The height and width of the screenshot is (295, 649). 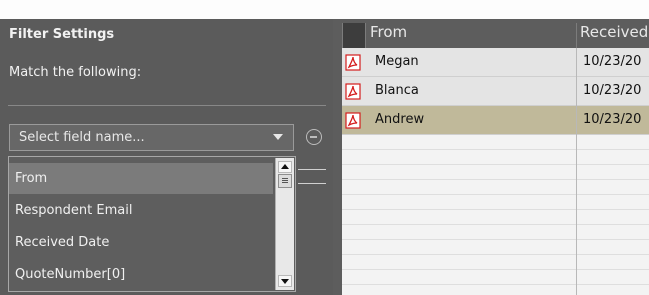 What do you see at coordinates (337, 171) in the screenshot?
I see `table-left-edge` at bounding box center [337, 171].